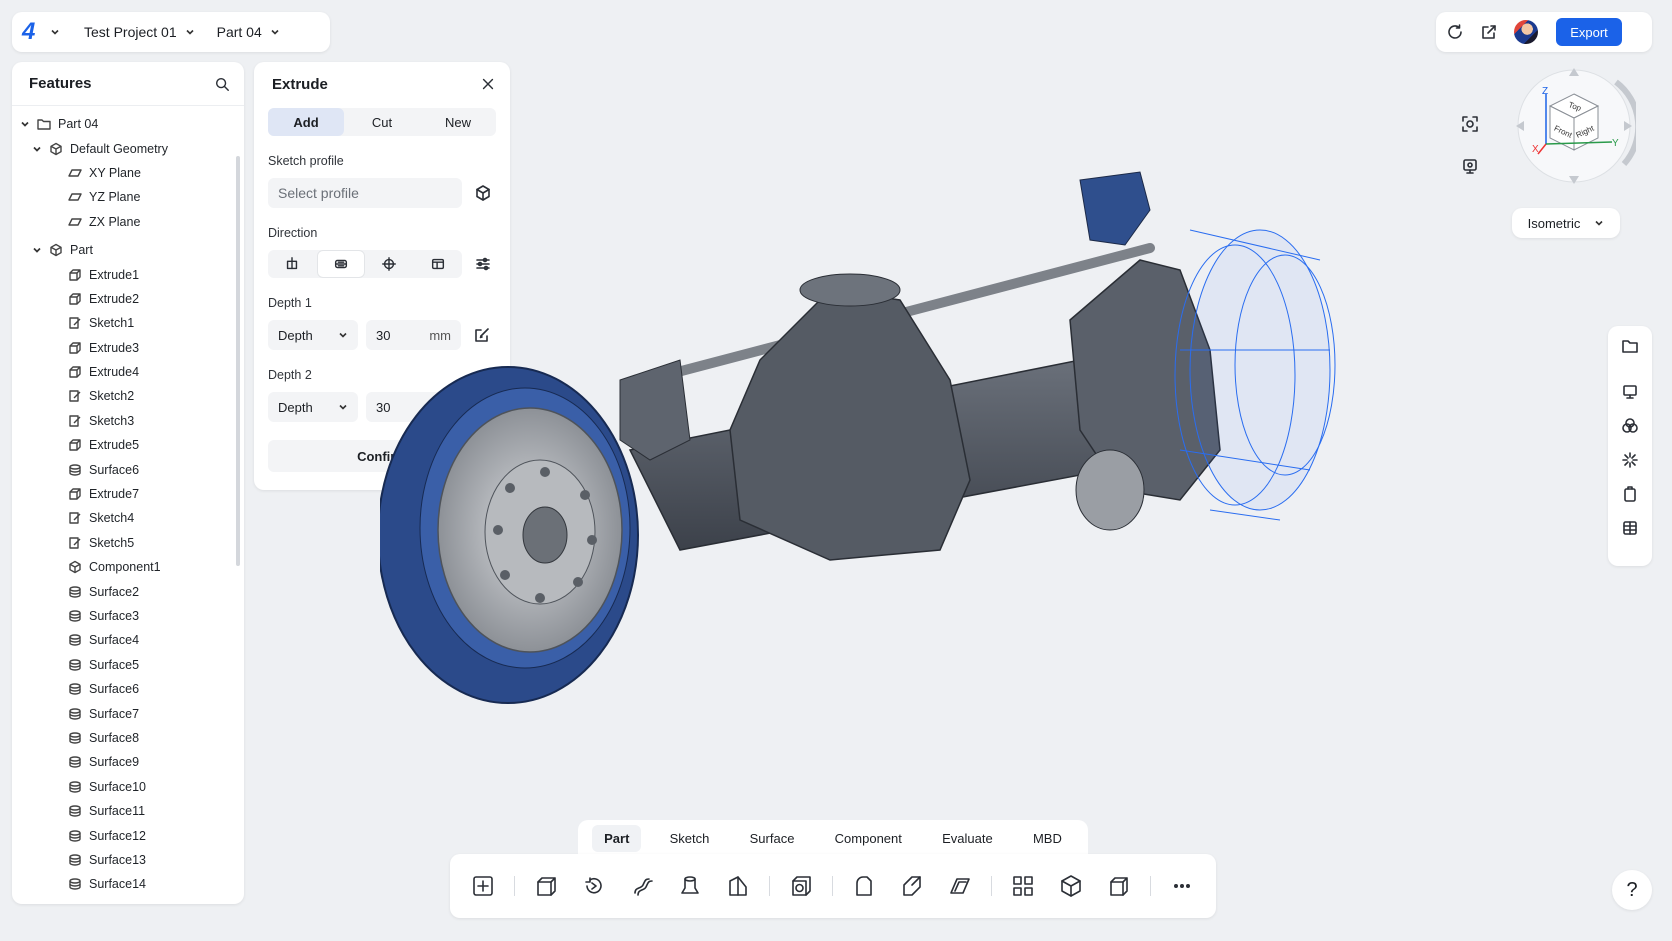 This screenshot has width=1672, height=941. I want to click on tree-item-label: Surface6, so click(114, 689).